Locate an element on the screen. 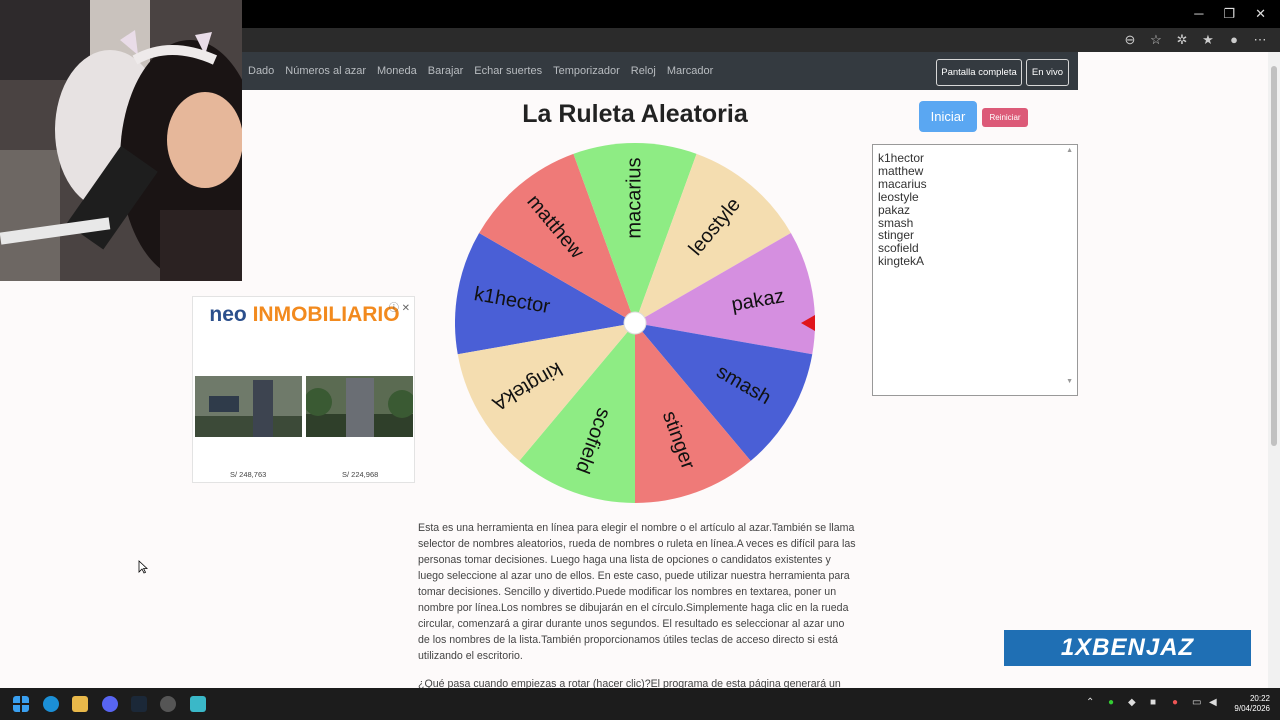  name-line: kingtekA is located at coordinates (901, 261).